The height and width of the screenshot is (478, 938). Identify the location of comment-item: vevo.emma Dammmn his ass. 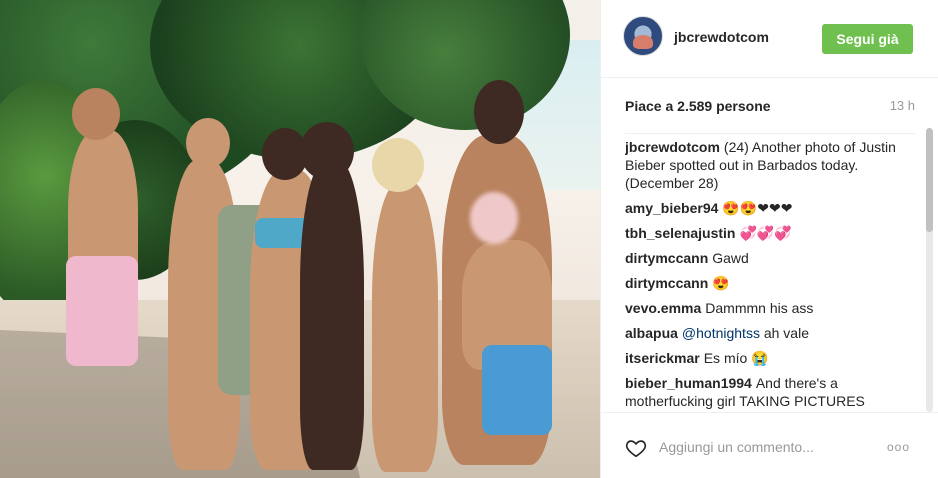
(770, 308).